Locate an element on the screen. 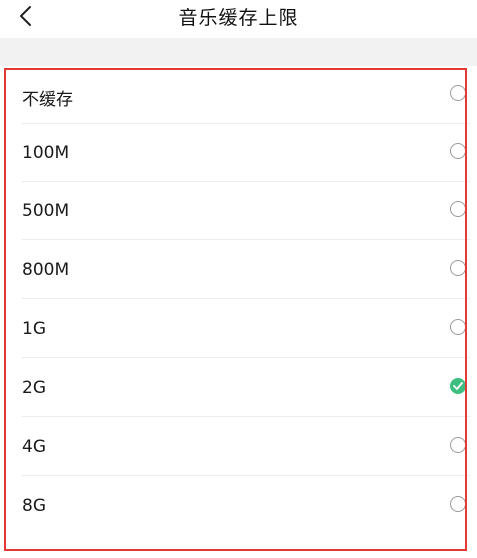  option-800m: 800M is located at coordinates (235, 270).